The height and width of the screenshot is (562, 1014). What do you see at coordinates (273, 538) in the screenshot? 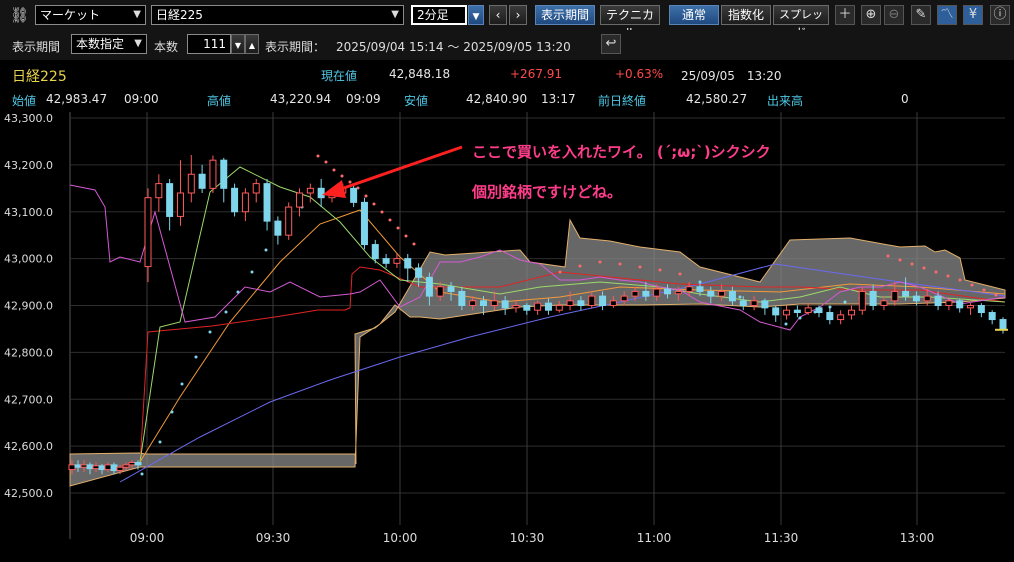
I see `x-tick-label: 09:30` at bounding box center [273, 538].